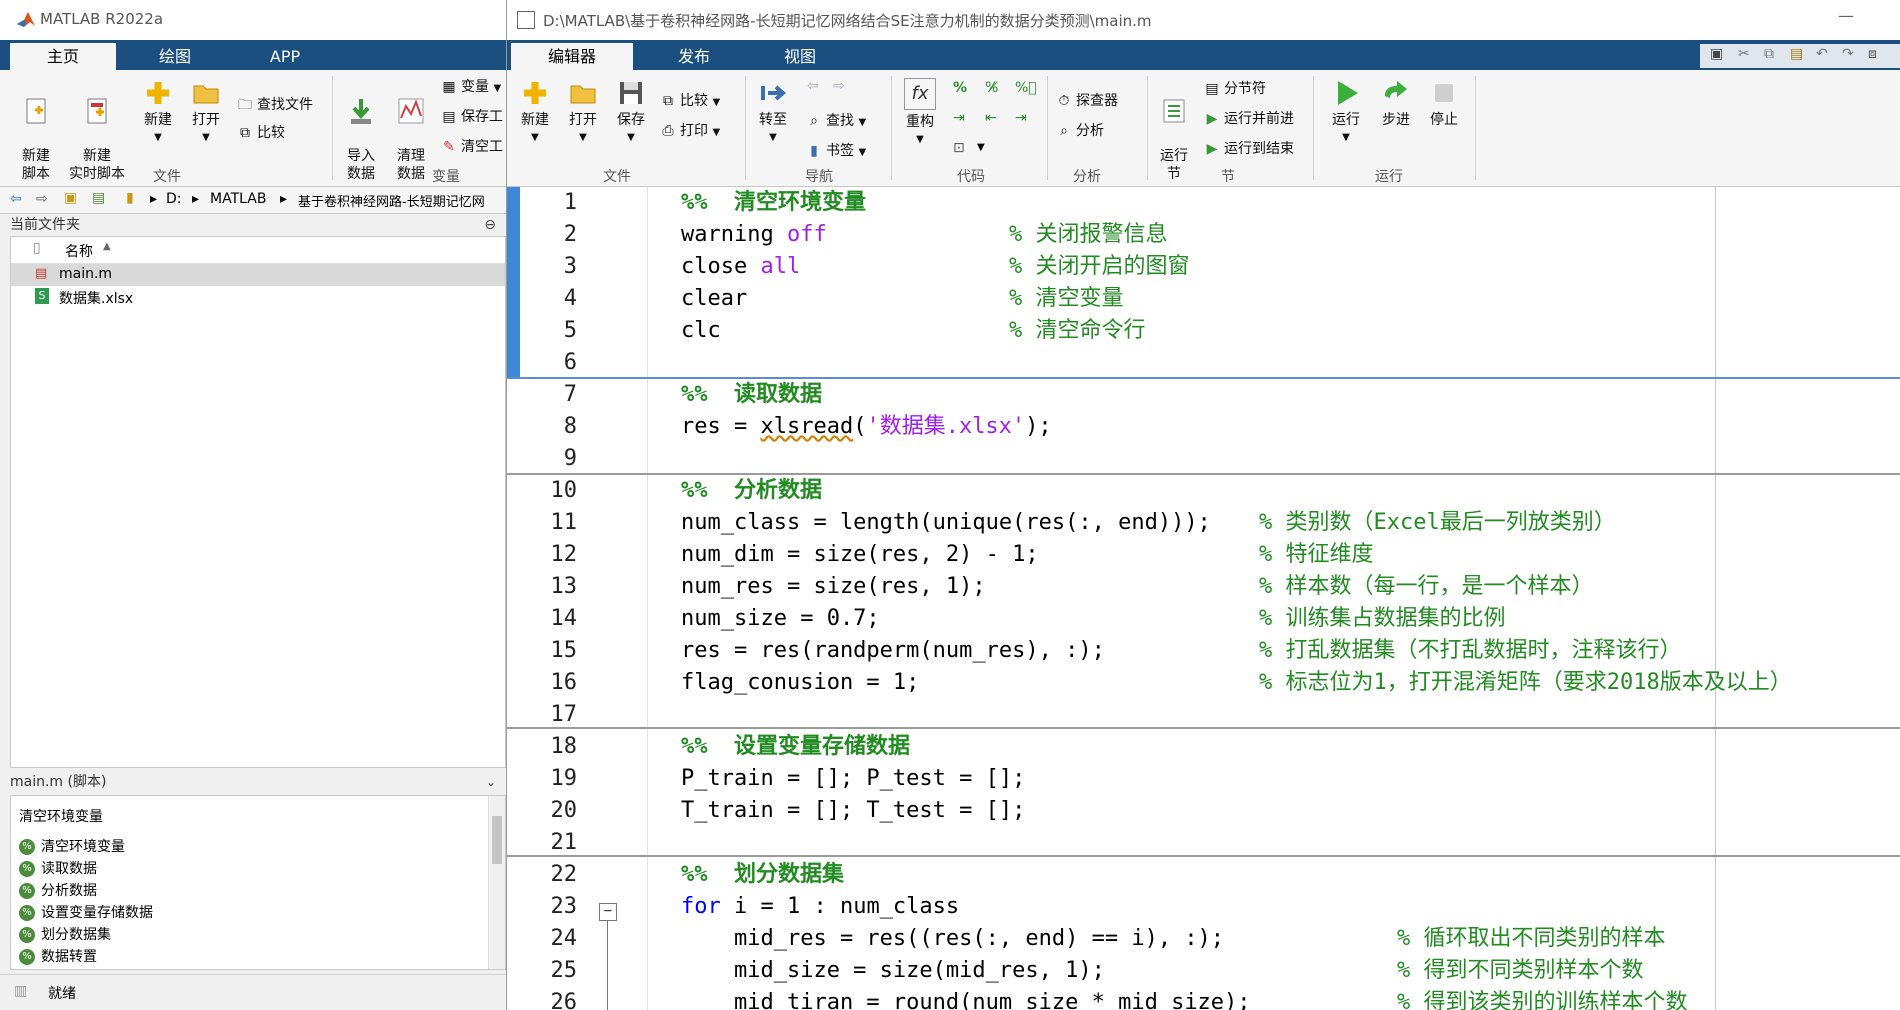 The image size is (1900, 1010). I want to click on run-section-button: 运行 节, so click(1174, 130).